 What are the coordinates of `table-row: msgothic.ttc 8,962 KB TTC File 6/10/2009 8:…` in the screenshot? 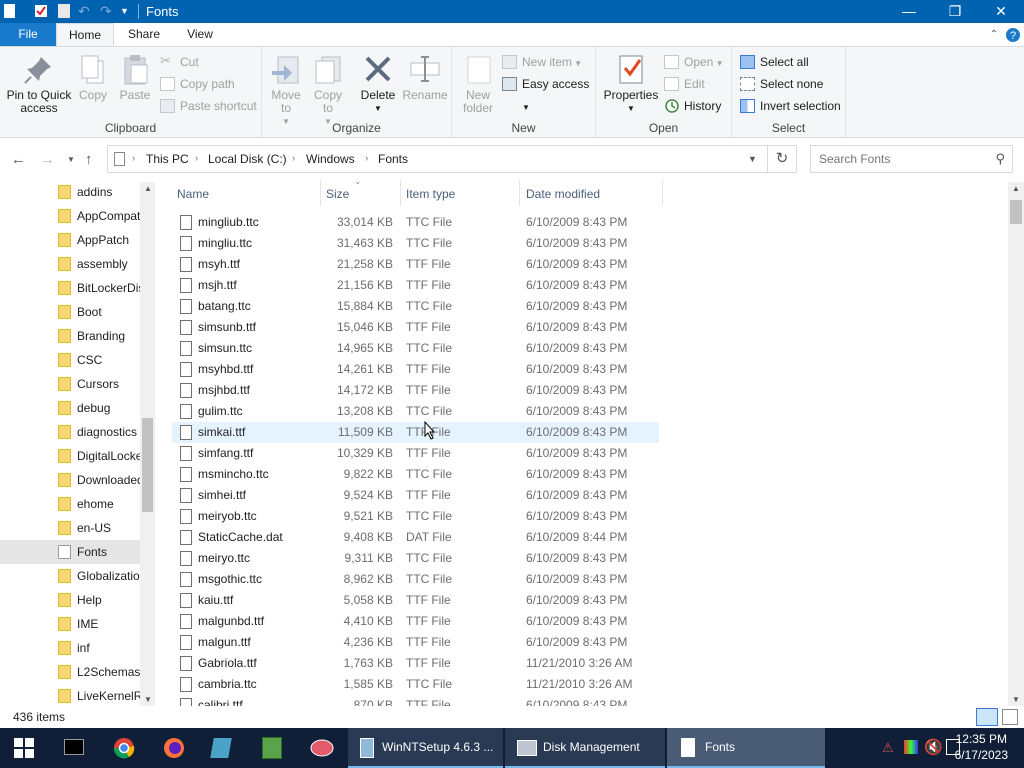 It's located at (415, 579).